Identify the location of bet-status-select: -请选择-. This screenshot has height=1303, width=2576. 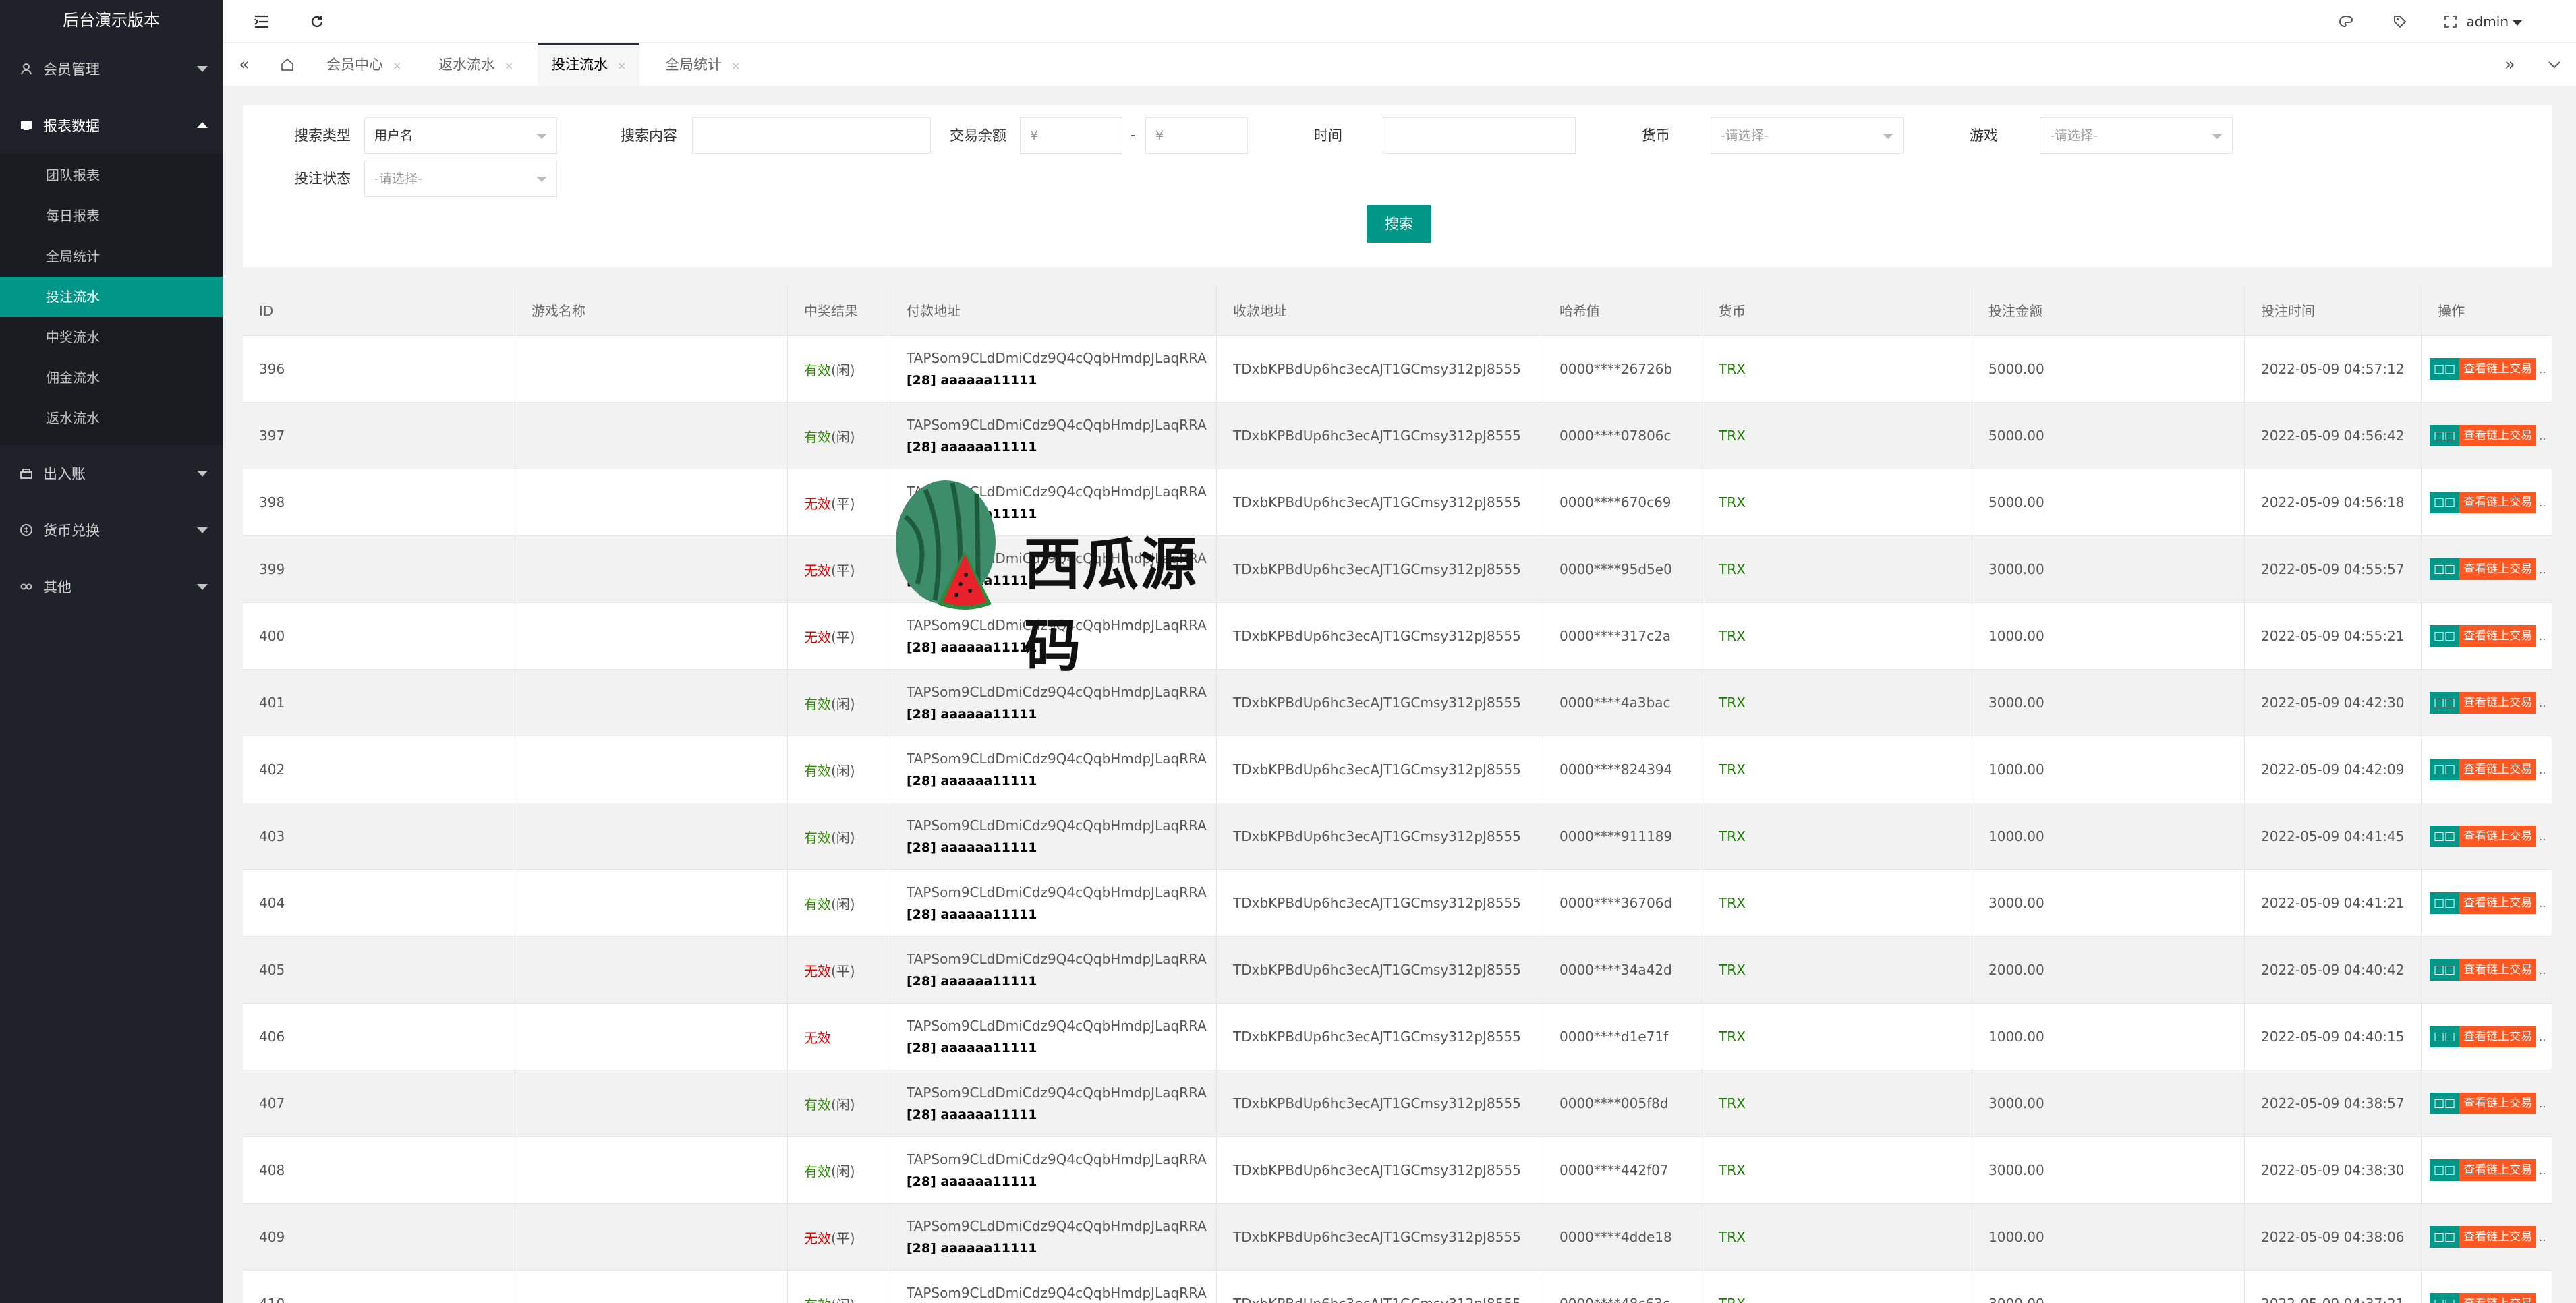
(460, 179).